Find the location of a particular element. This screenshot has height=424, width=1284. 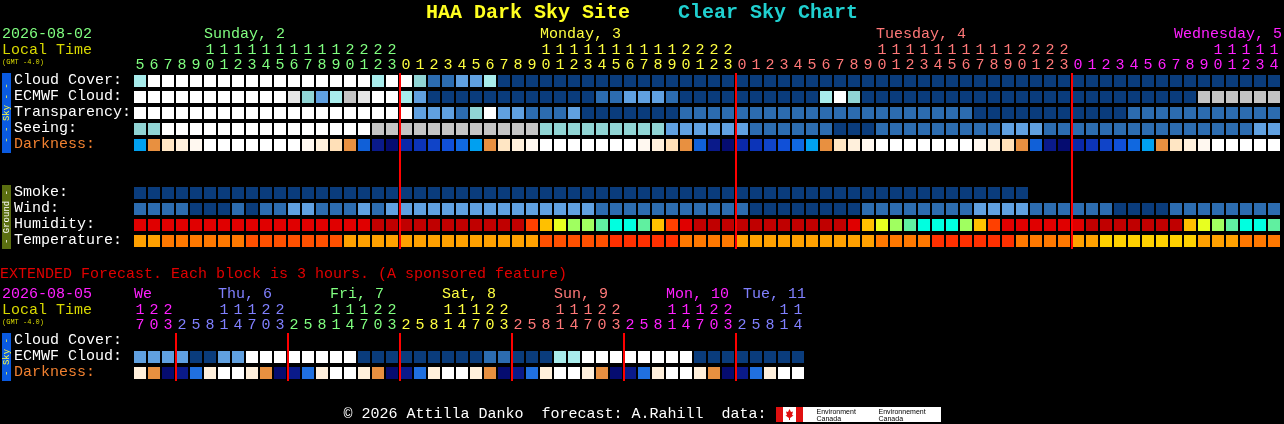

copyright-text: © 2026 Attilla Danko is located at coordinates (433, 414).